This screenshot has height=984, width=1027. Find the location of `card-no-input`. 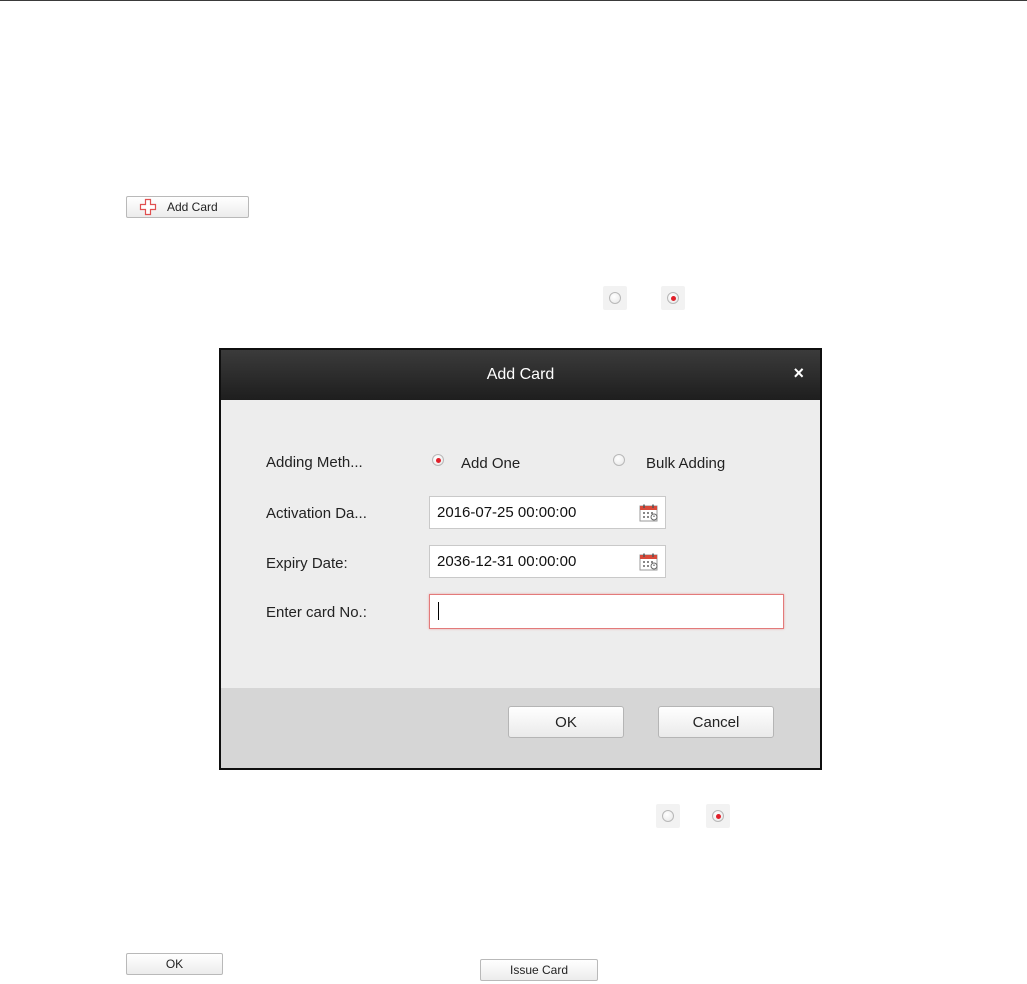

card-no-input is located at coordinates (606, 611).